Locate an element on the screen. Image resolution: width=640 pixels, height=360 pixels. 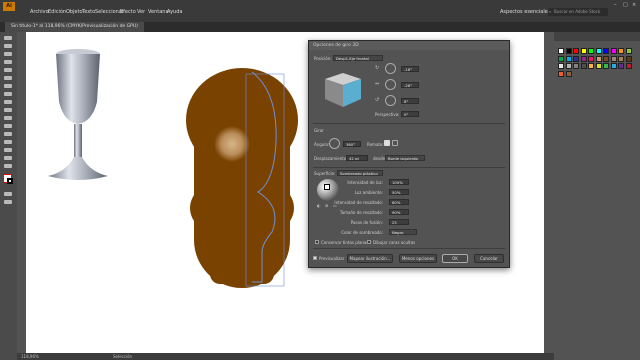
menu-texto: Texto is located at coordinates (88, 12).